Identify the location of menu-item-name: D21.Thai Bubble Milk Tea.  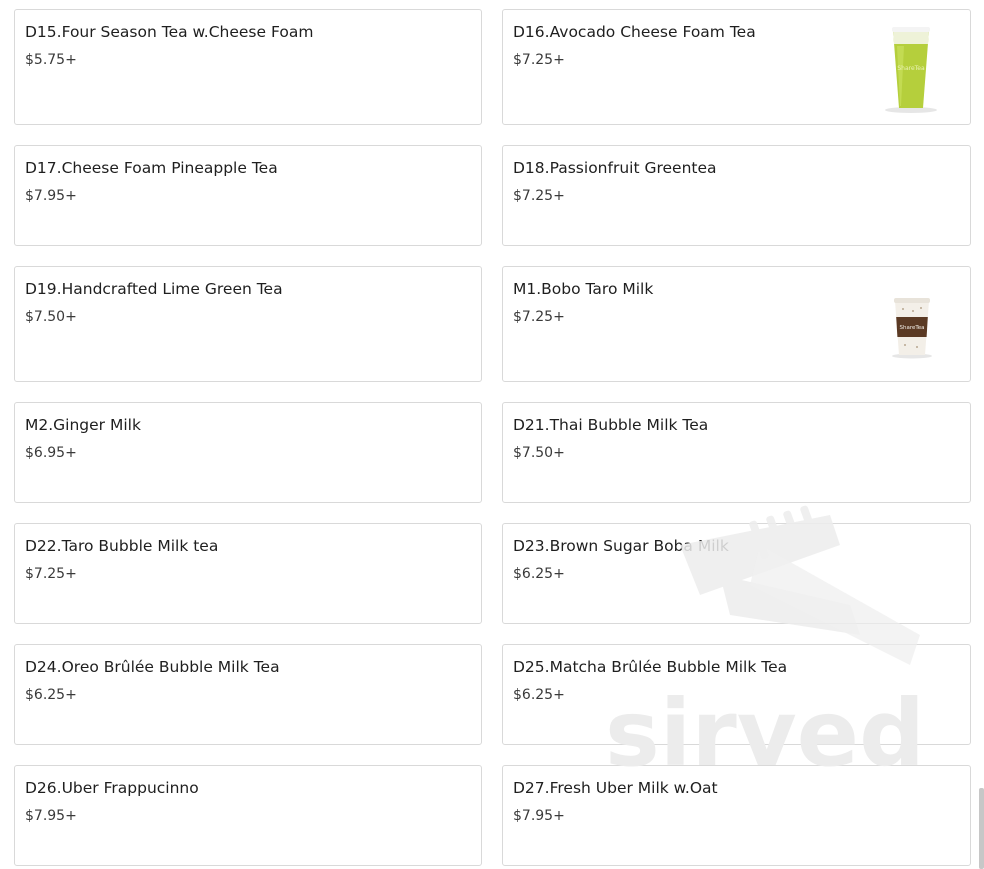
(611, 425).